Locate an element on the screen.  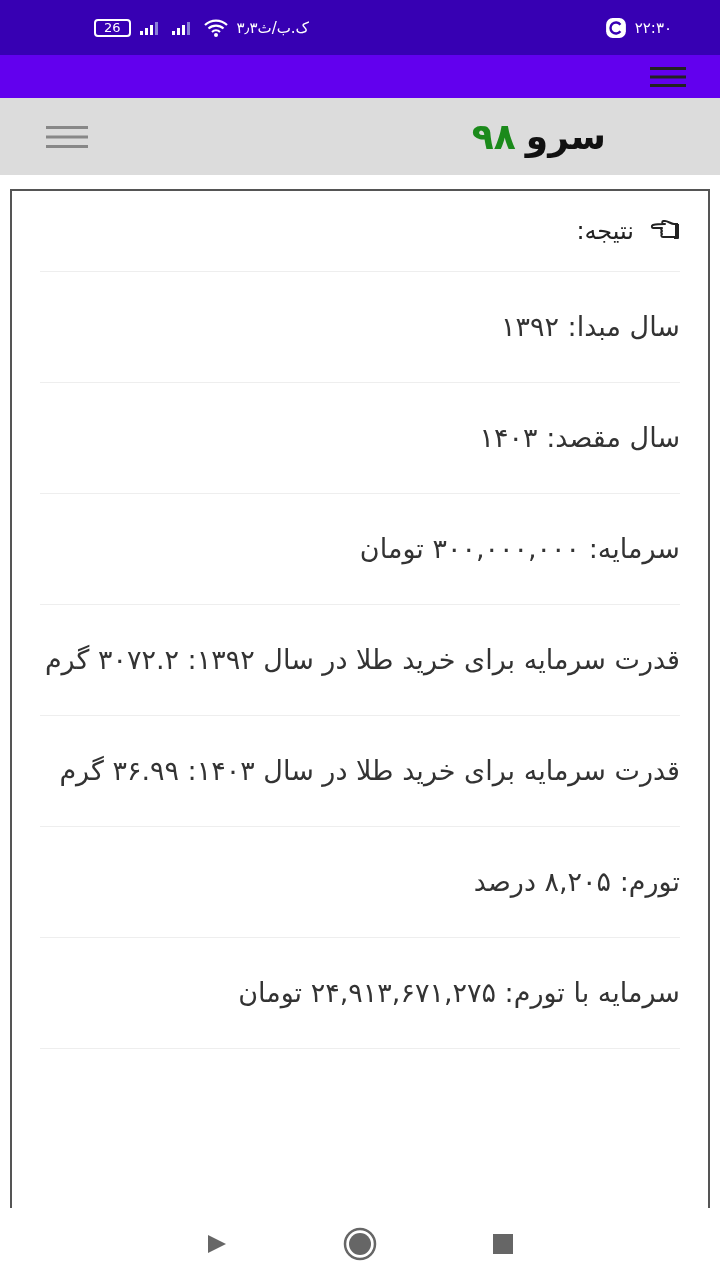
result-line: تورم: ۸,۲۰۵ درصد is located at coordinates (576, 882).